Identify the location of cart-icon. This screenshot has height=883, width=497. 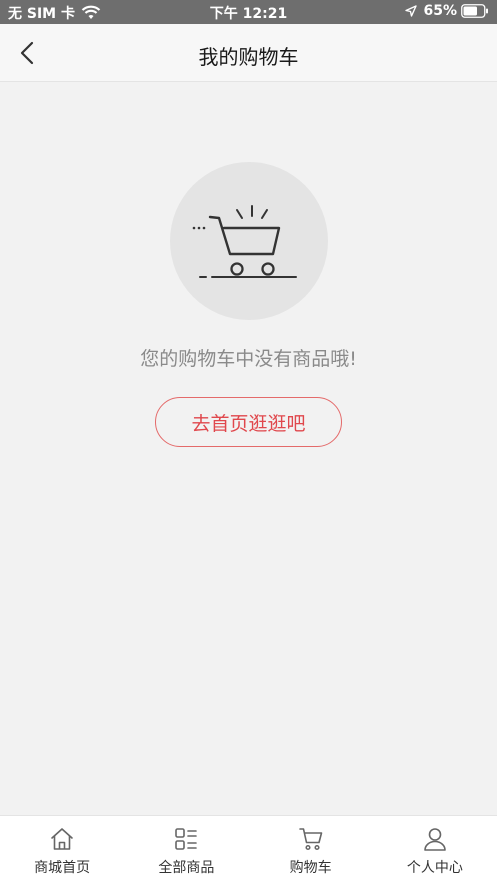
(310, 839).